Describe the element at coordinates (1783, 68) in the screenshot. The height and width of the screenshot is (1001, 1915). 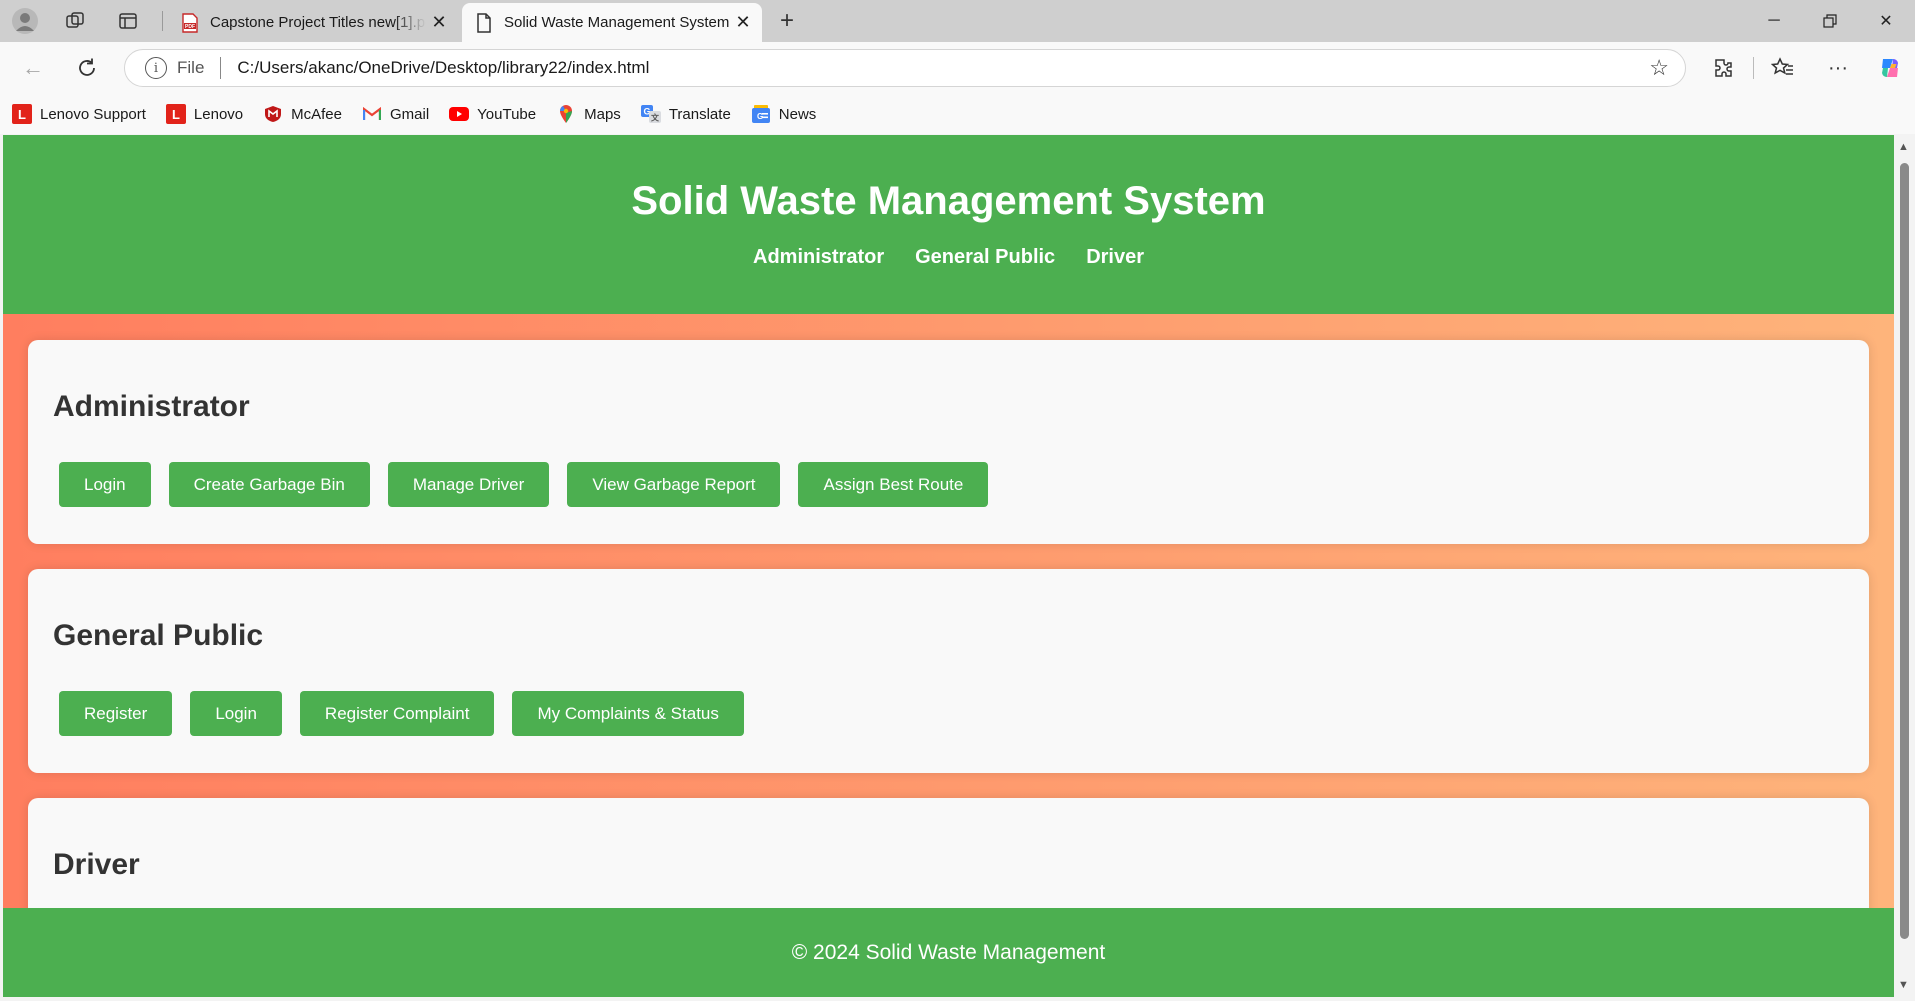
I see `favorites-icon` at that location.